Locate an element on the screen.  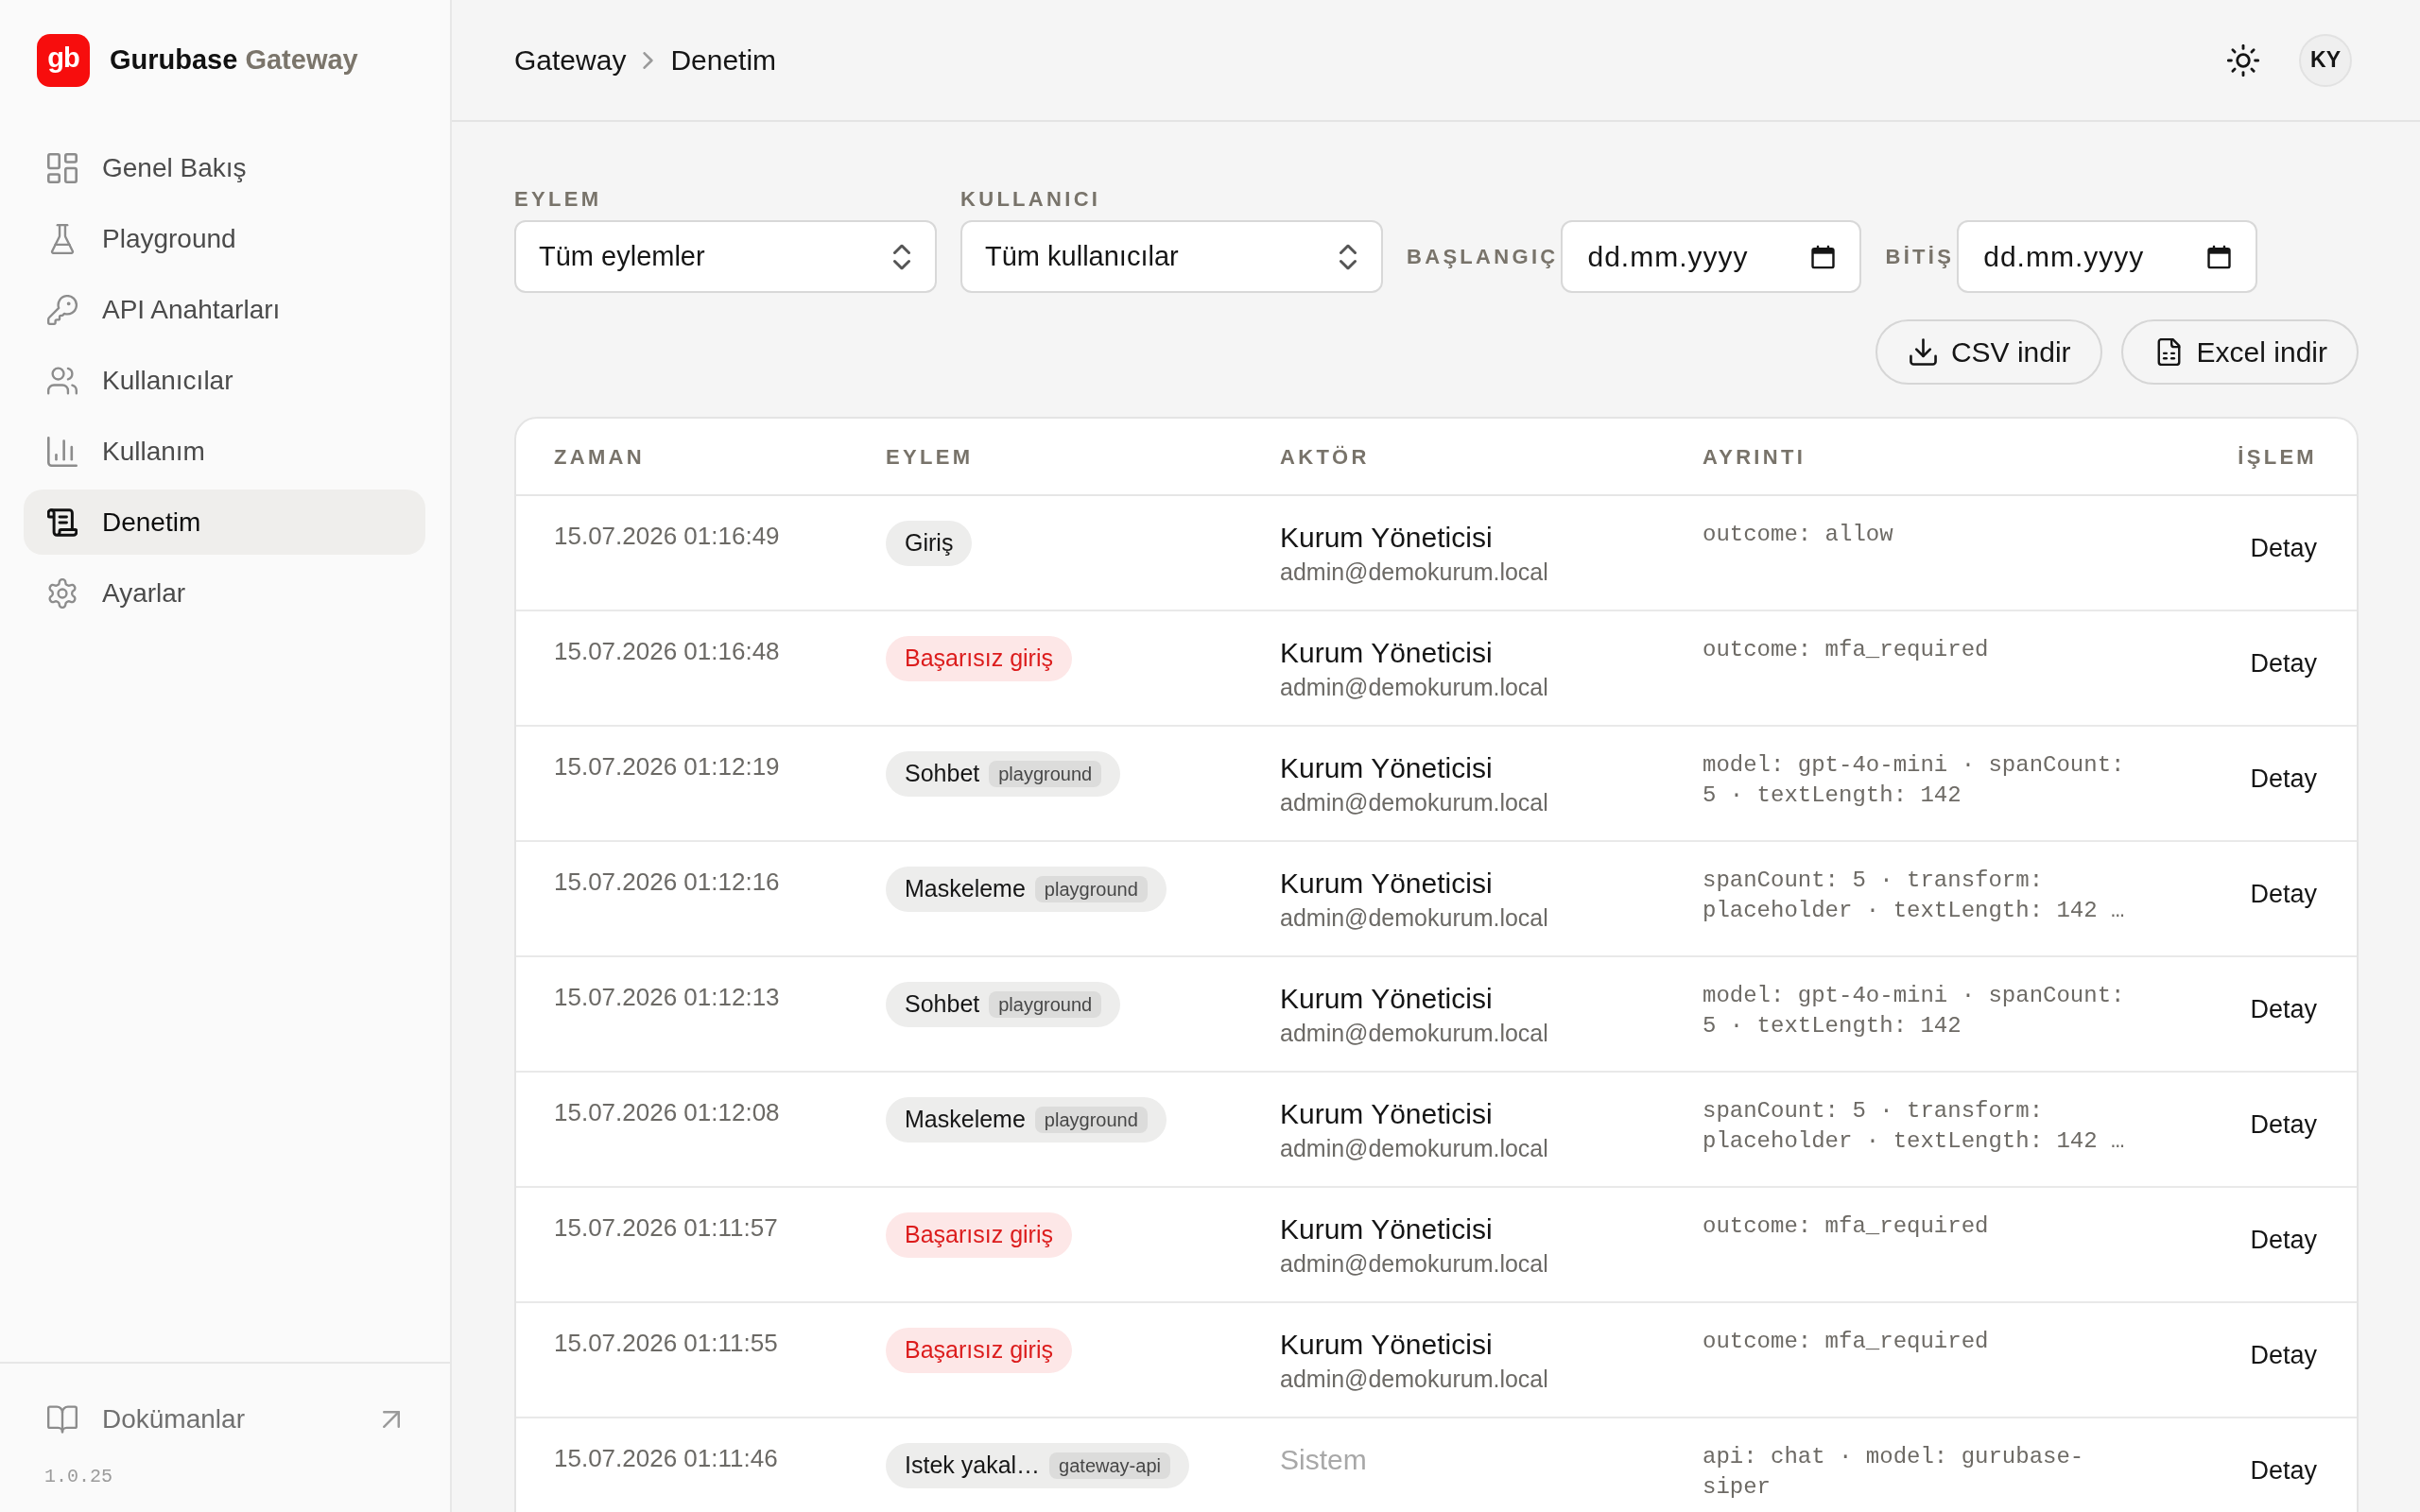
nav-item: API Anahtarları is located at coordinates (225, 309).